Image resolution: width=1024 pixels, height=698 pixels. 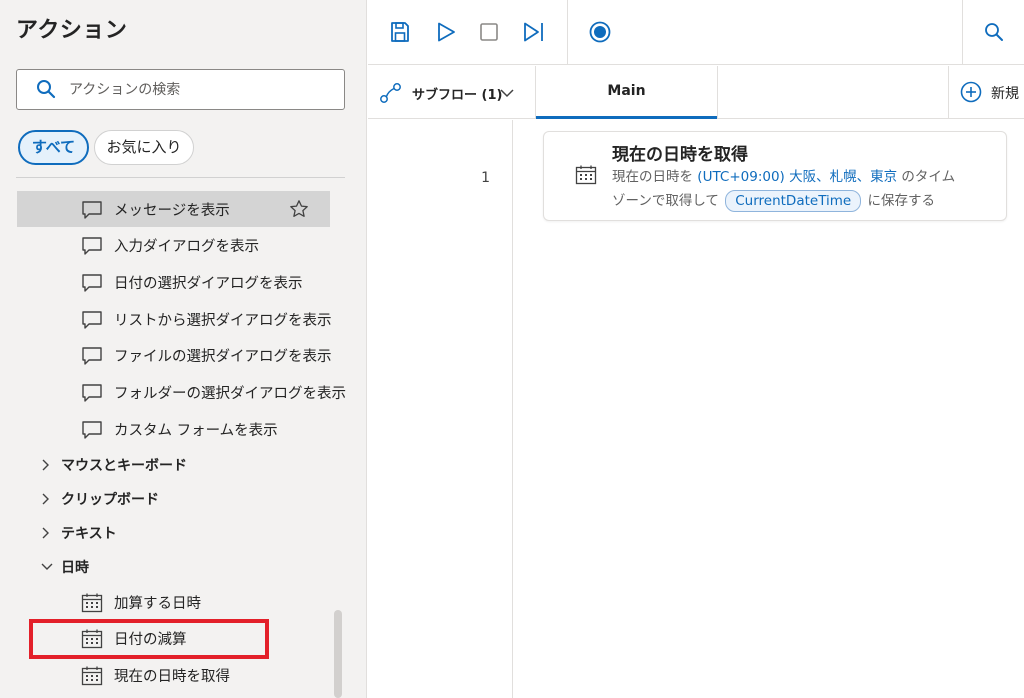 What do you see at coordinates (400, 32) in the screenshot?
I see `save-icon` at bounding box center [400, 32].